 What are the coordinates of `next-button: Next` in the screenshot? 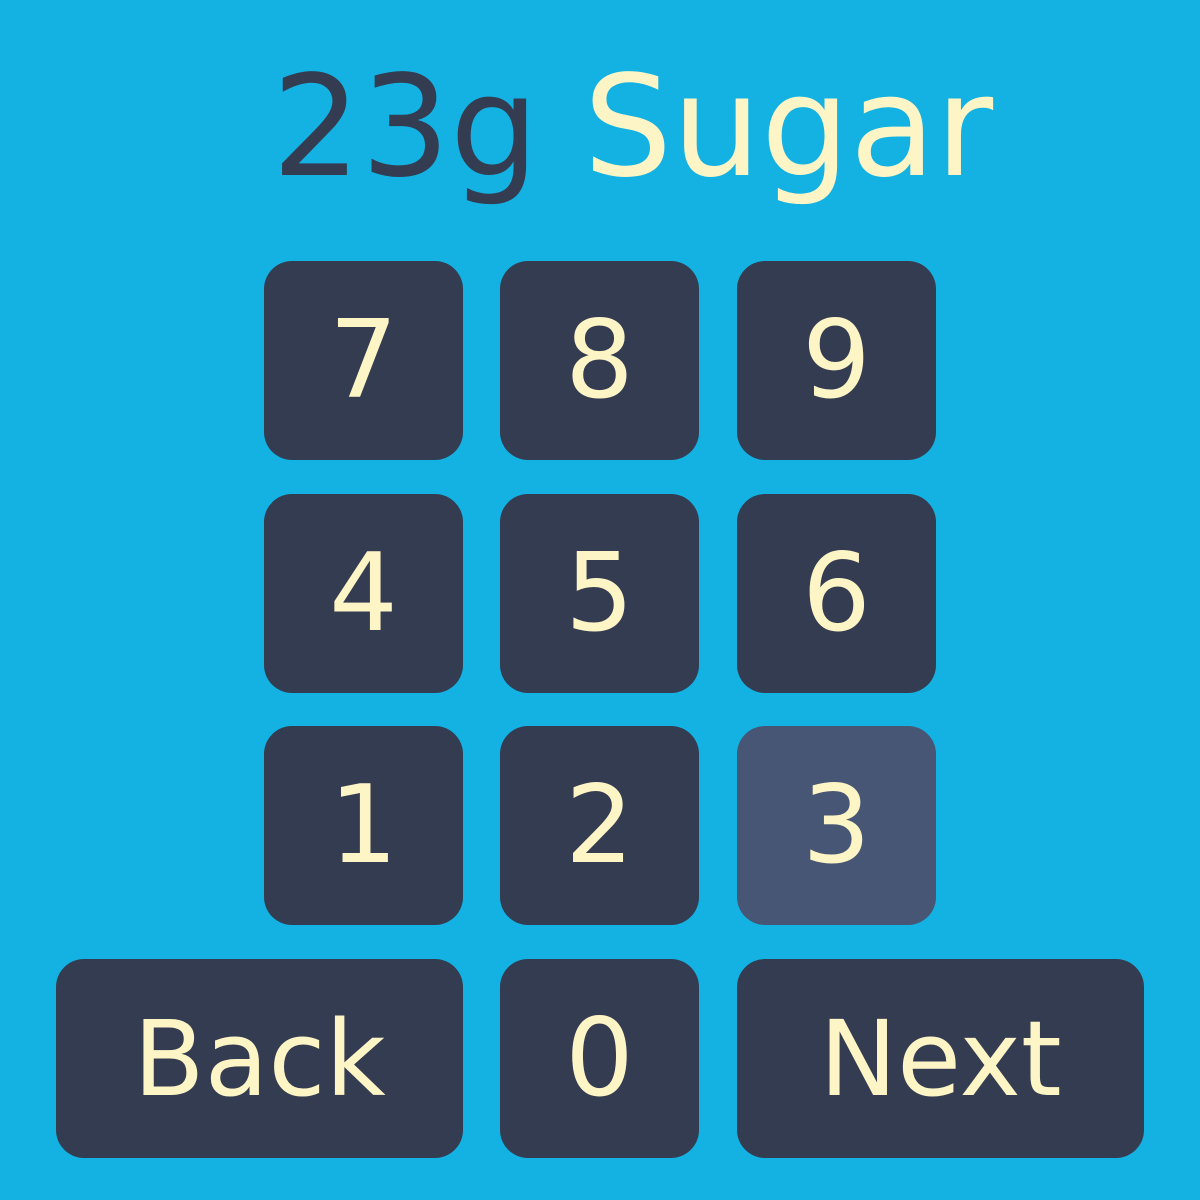 It's located at (940, 1058).